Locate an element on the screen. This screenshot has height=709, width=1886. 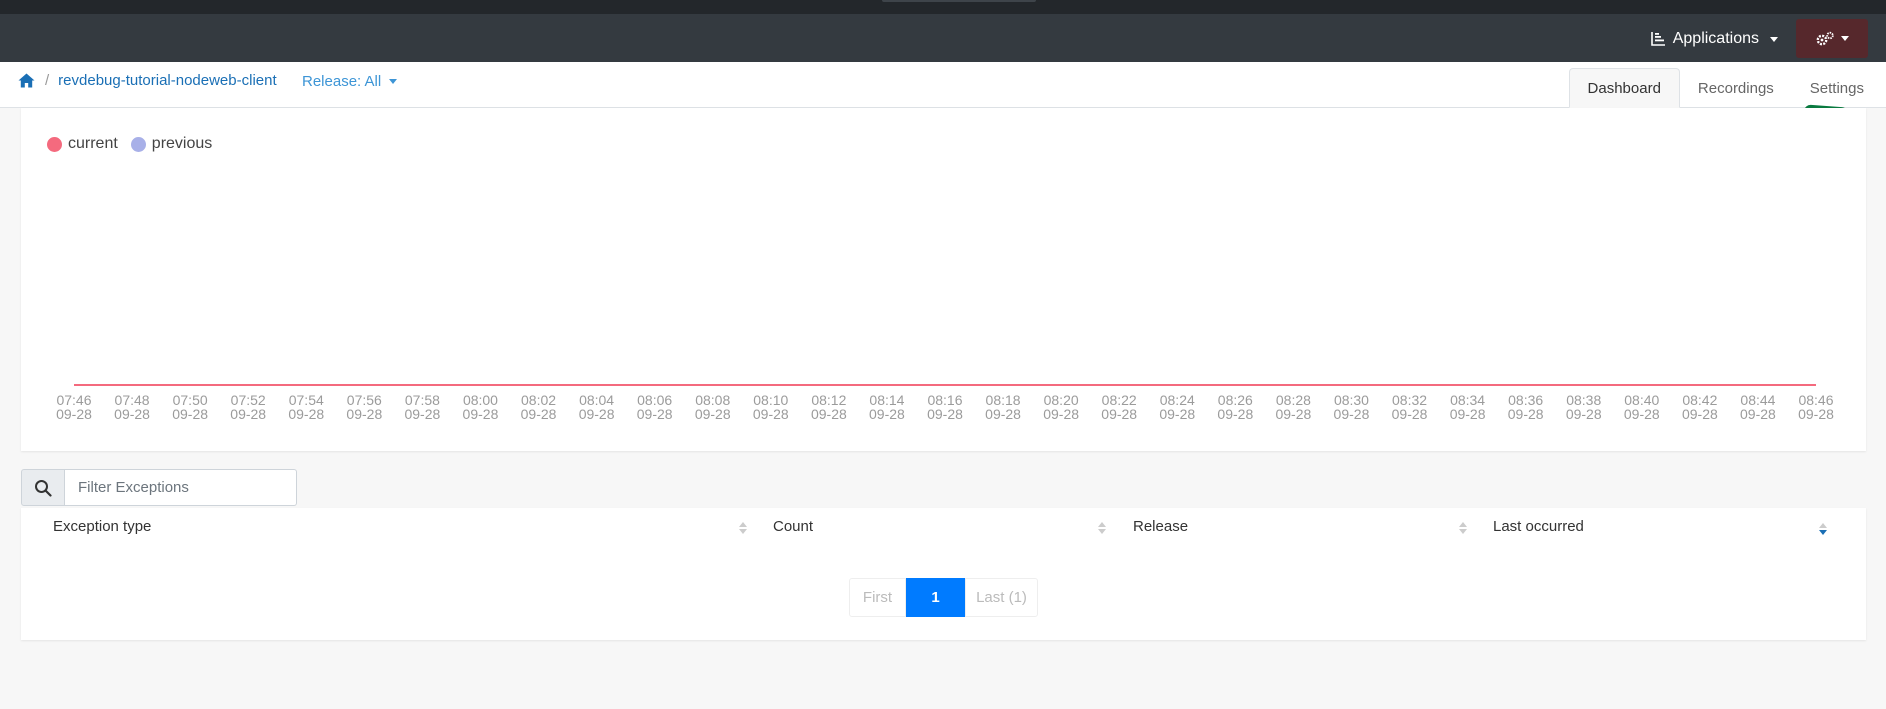
column-header-last-occurred: Last occurred is located at coordinates (1538, 526).